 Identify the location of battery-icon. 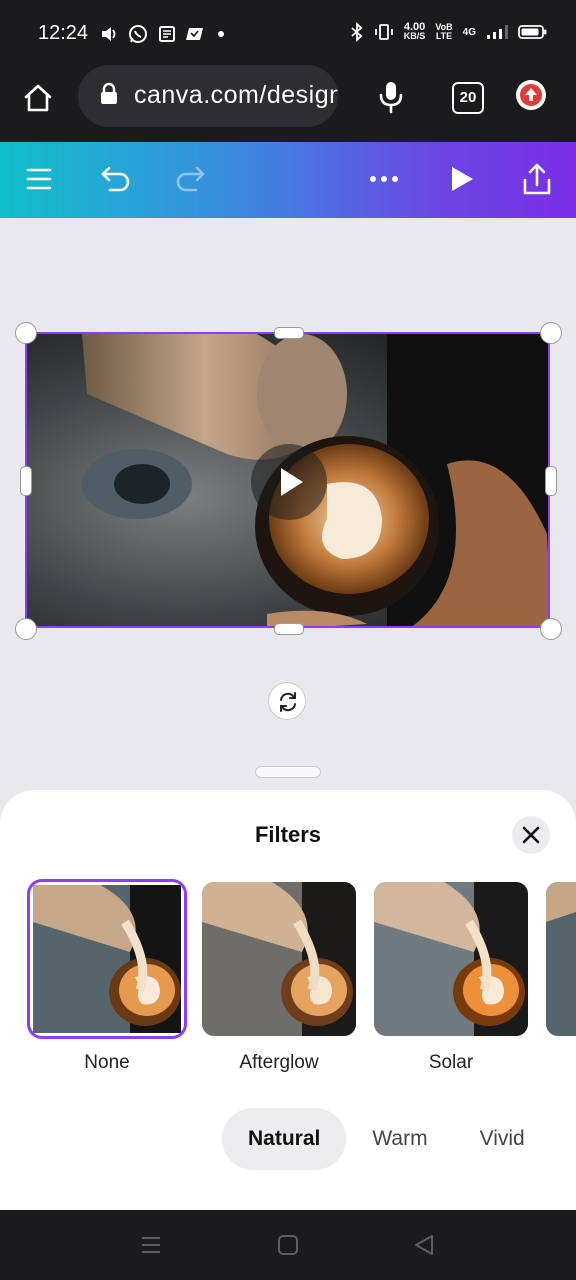
(532, 32).